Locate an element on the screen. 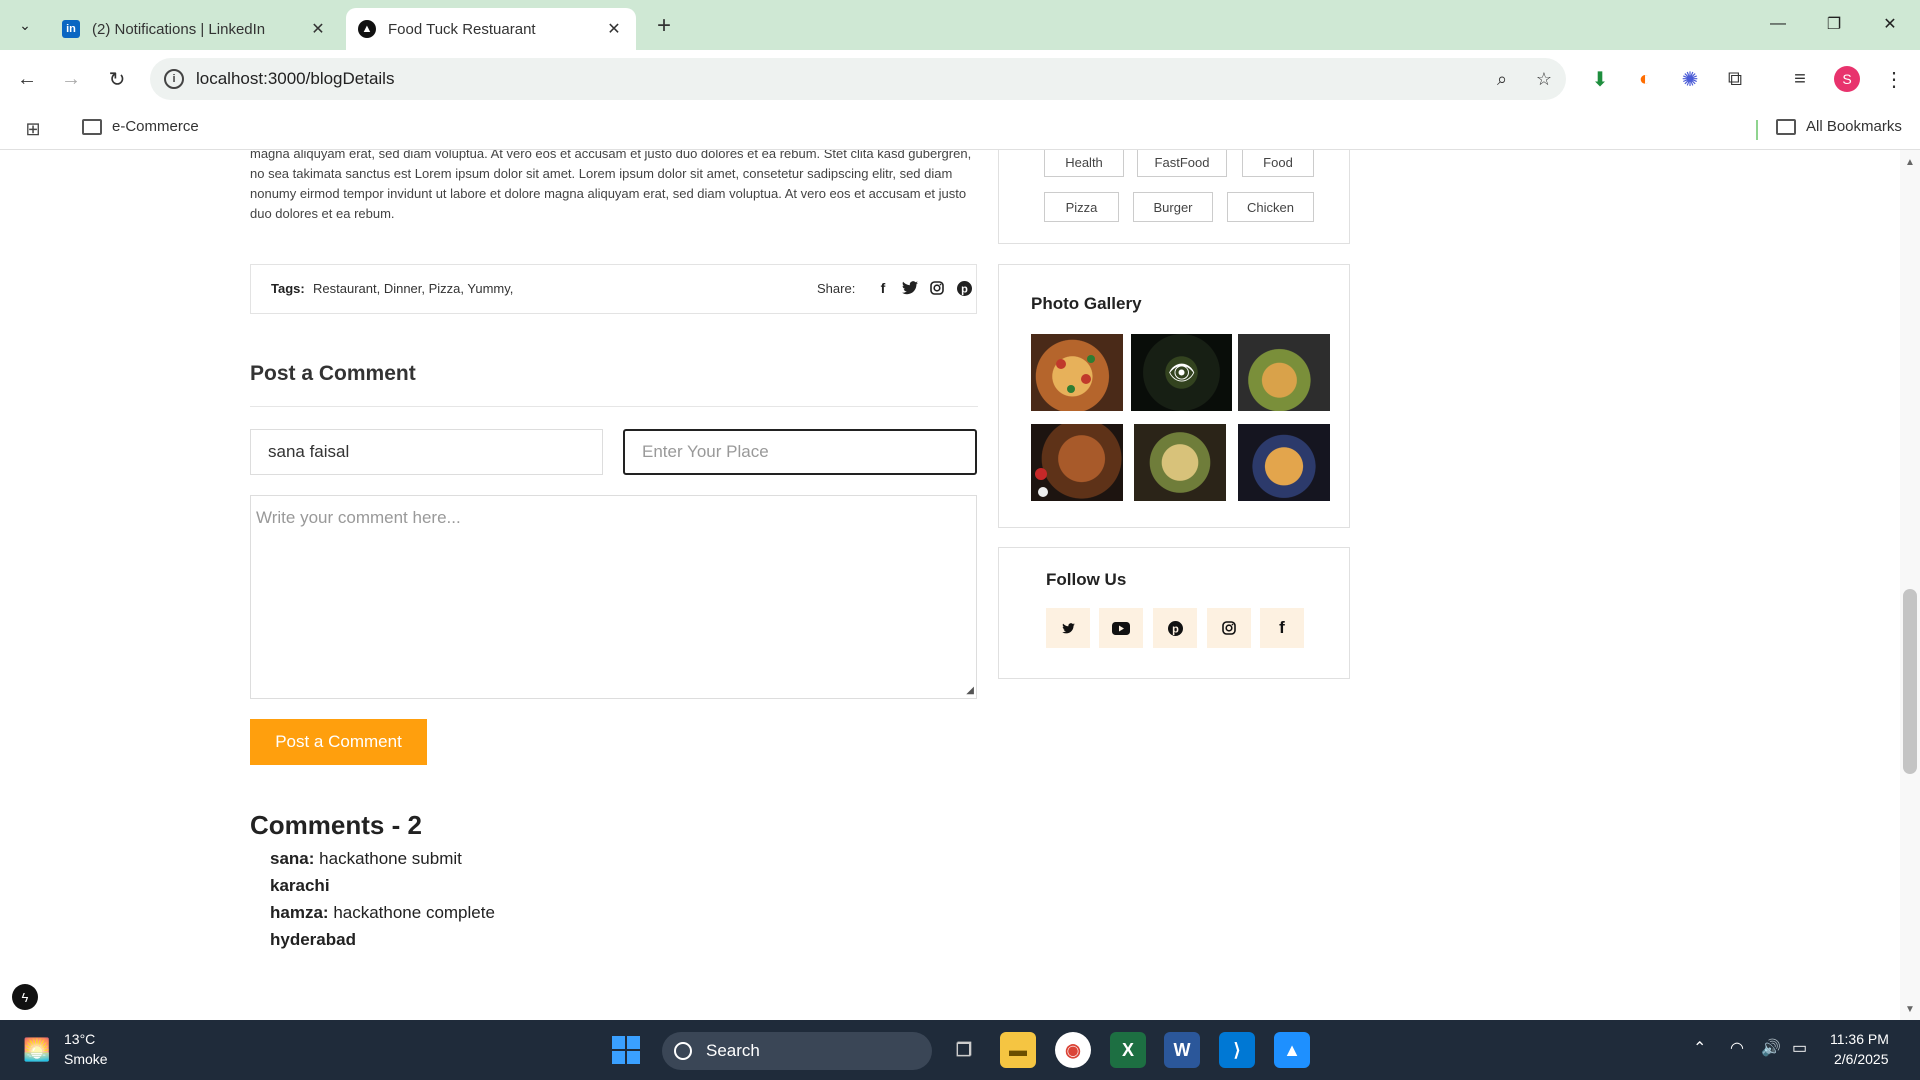 The width and height of the screenshot is (1920, 1080). dev-tools-badge-icon: ϟ is located at coordinates (25, 997).